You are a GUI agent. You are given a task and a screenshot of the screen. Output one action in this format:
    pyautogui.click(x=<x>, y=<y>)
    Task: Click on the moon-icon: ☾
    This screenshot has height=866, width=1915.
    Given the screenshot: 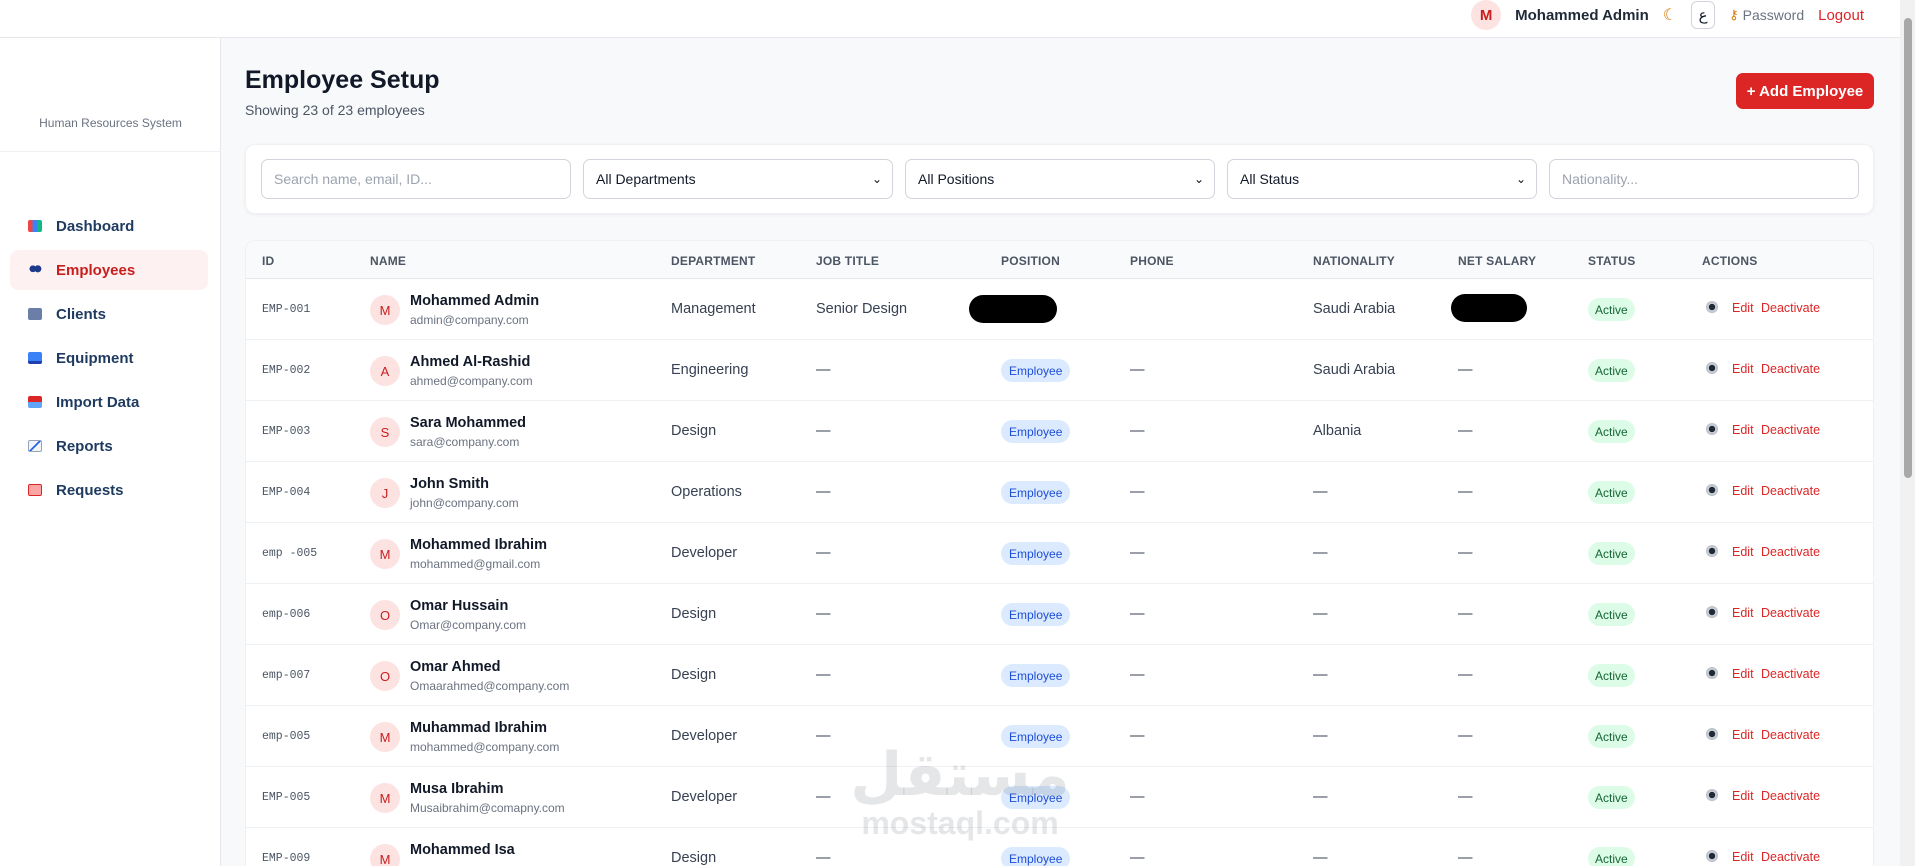 What is the action you would take?
    pyautogui.click(x=1670, y=15)
    